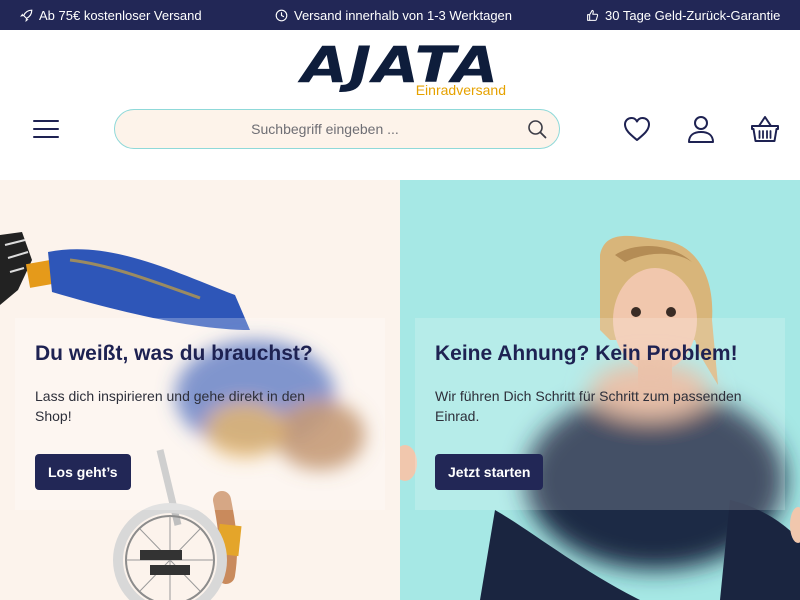 Image resolution: width=800 pixels, height=600 pixels. Describe the element at coordinates (47, 129) in the screenshot. I see `hamburger-menu-icon` at that location.